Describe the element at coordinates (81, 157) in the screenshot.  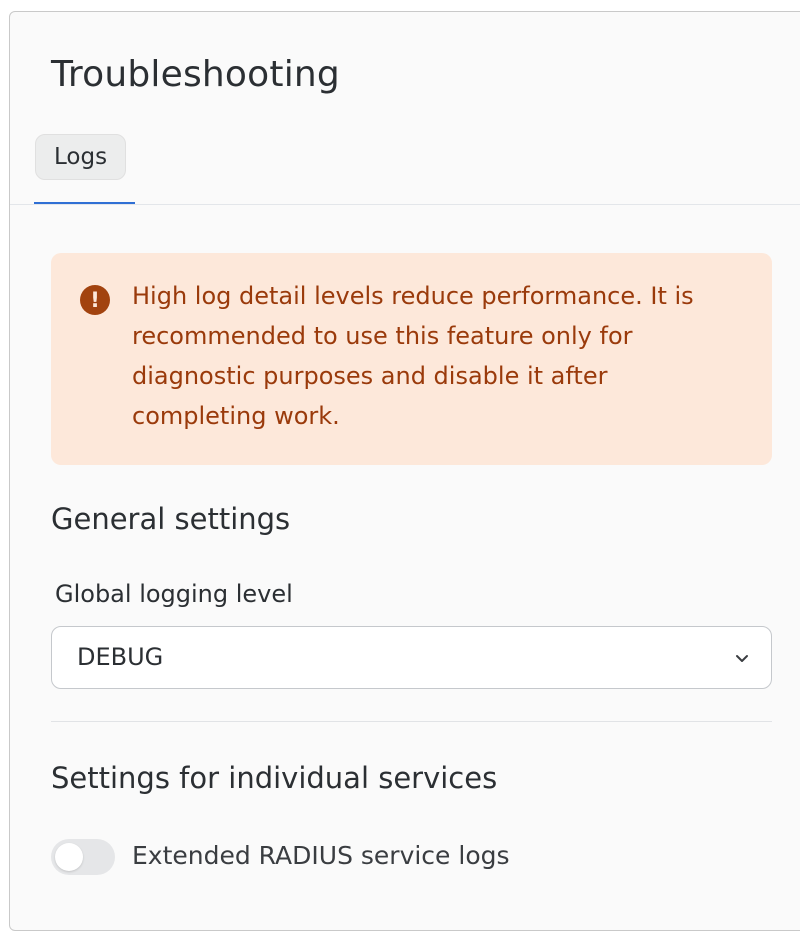
I see `tab-logs: Logs` at that location.